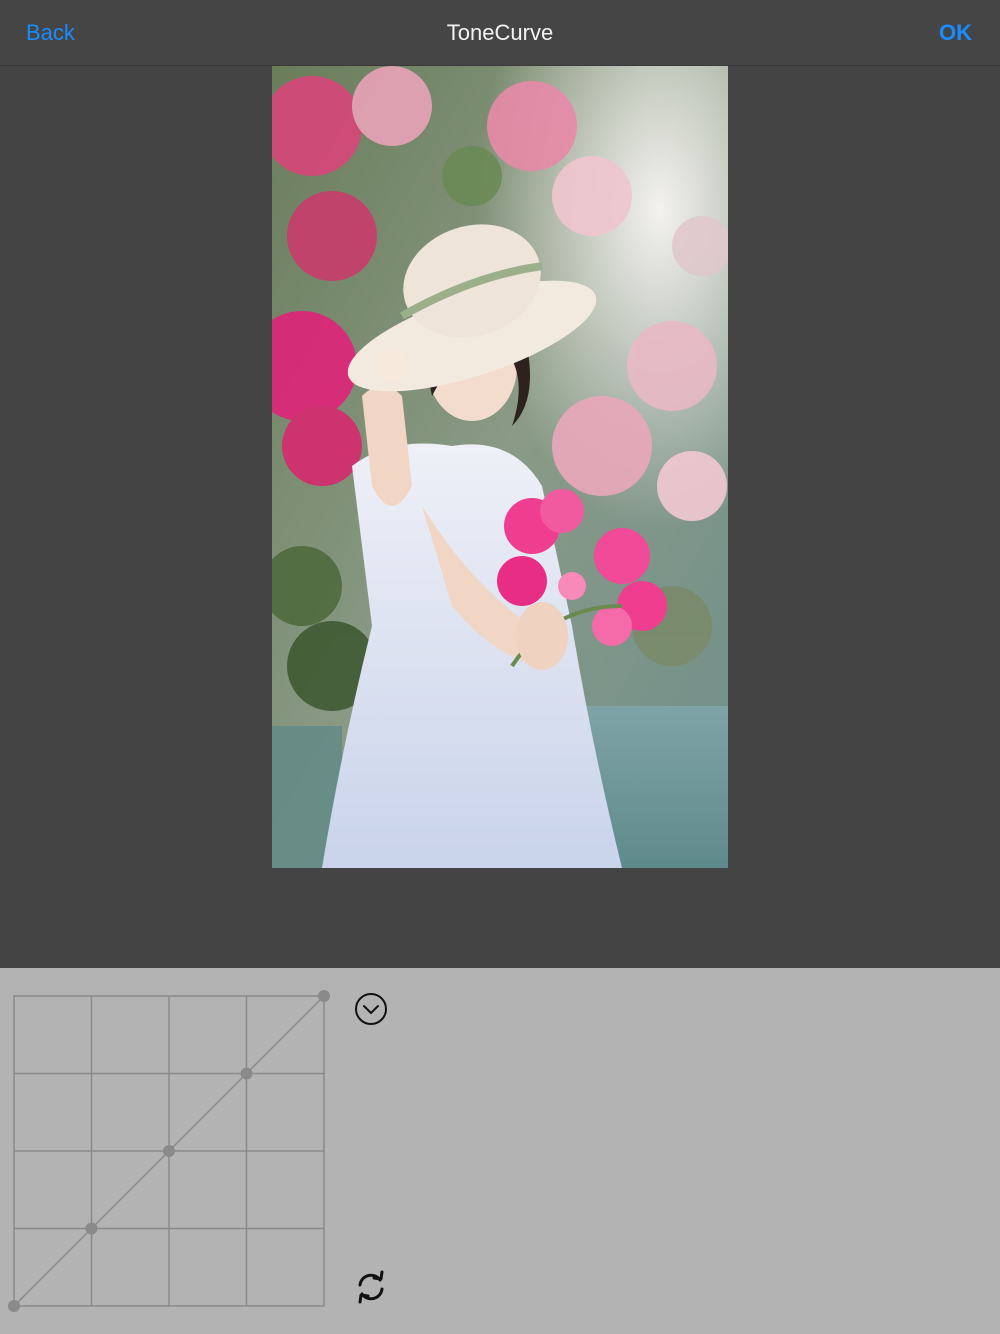  What do you see at coordinates (955, 33) in the screenshot?
I see `ok-button: OK` at bounding box center [955, 33].